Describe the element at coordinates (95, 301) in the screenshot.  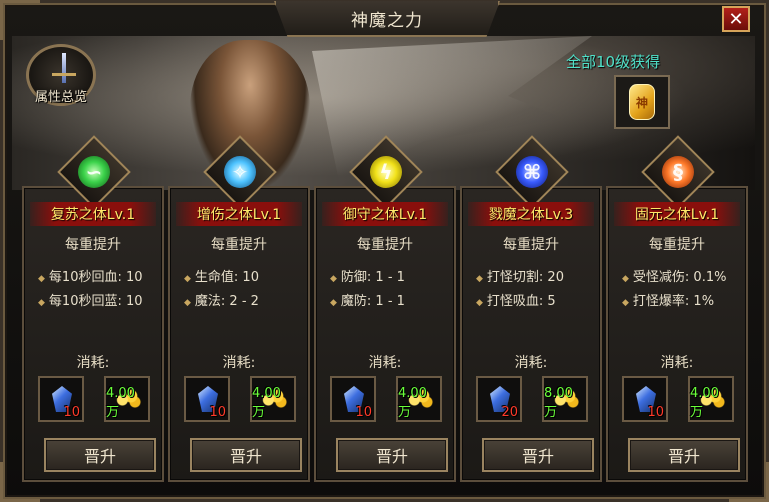
I see `stat-text: 每10秒回蓝: 10` at that location.